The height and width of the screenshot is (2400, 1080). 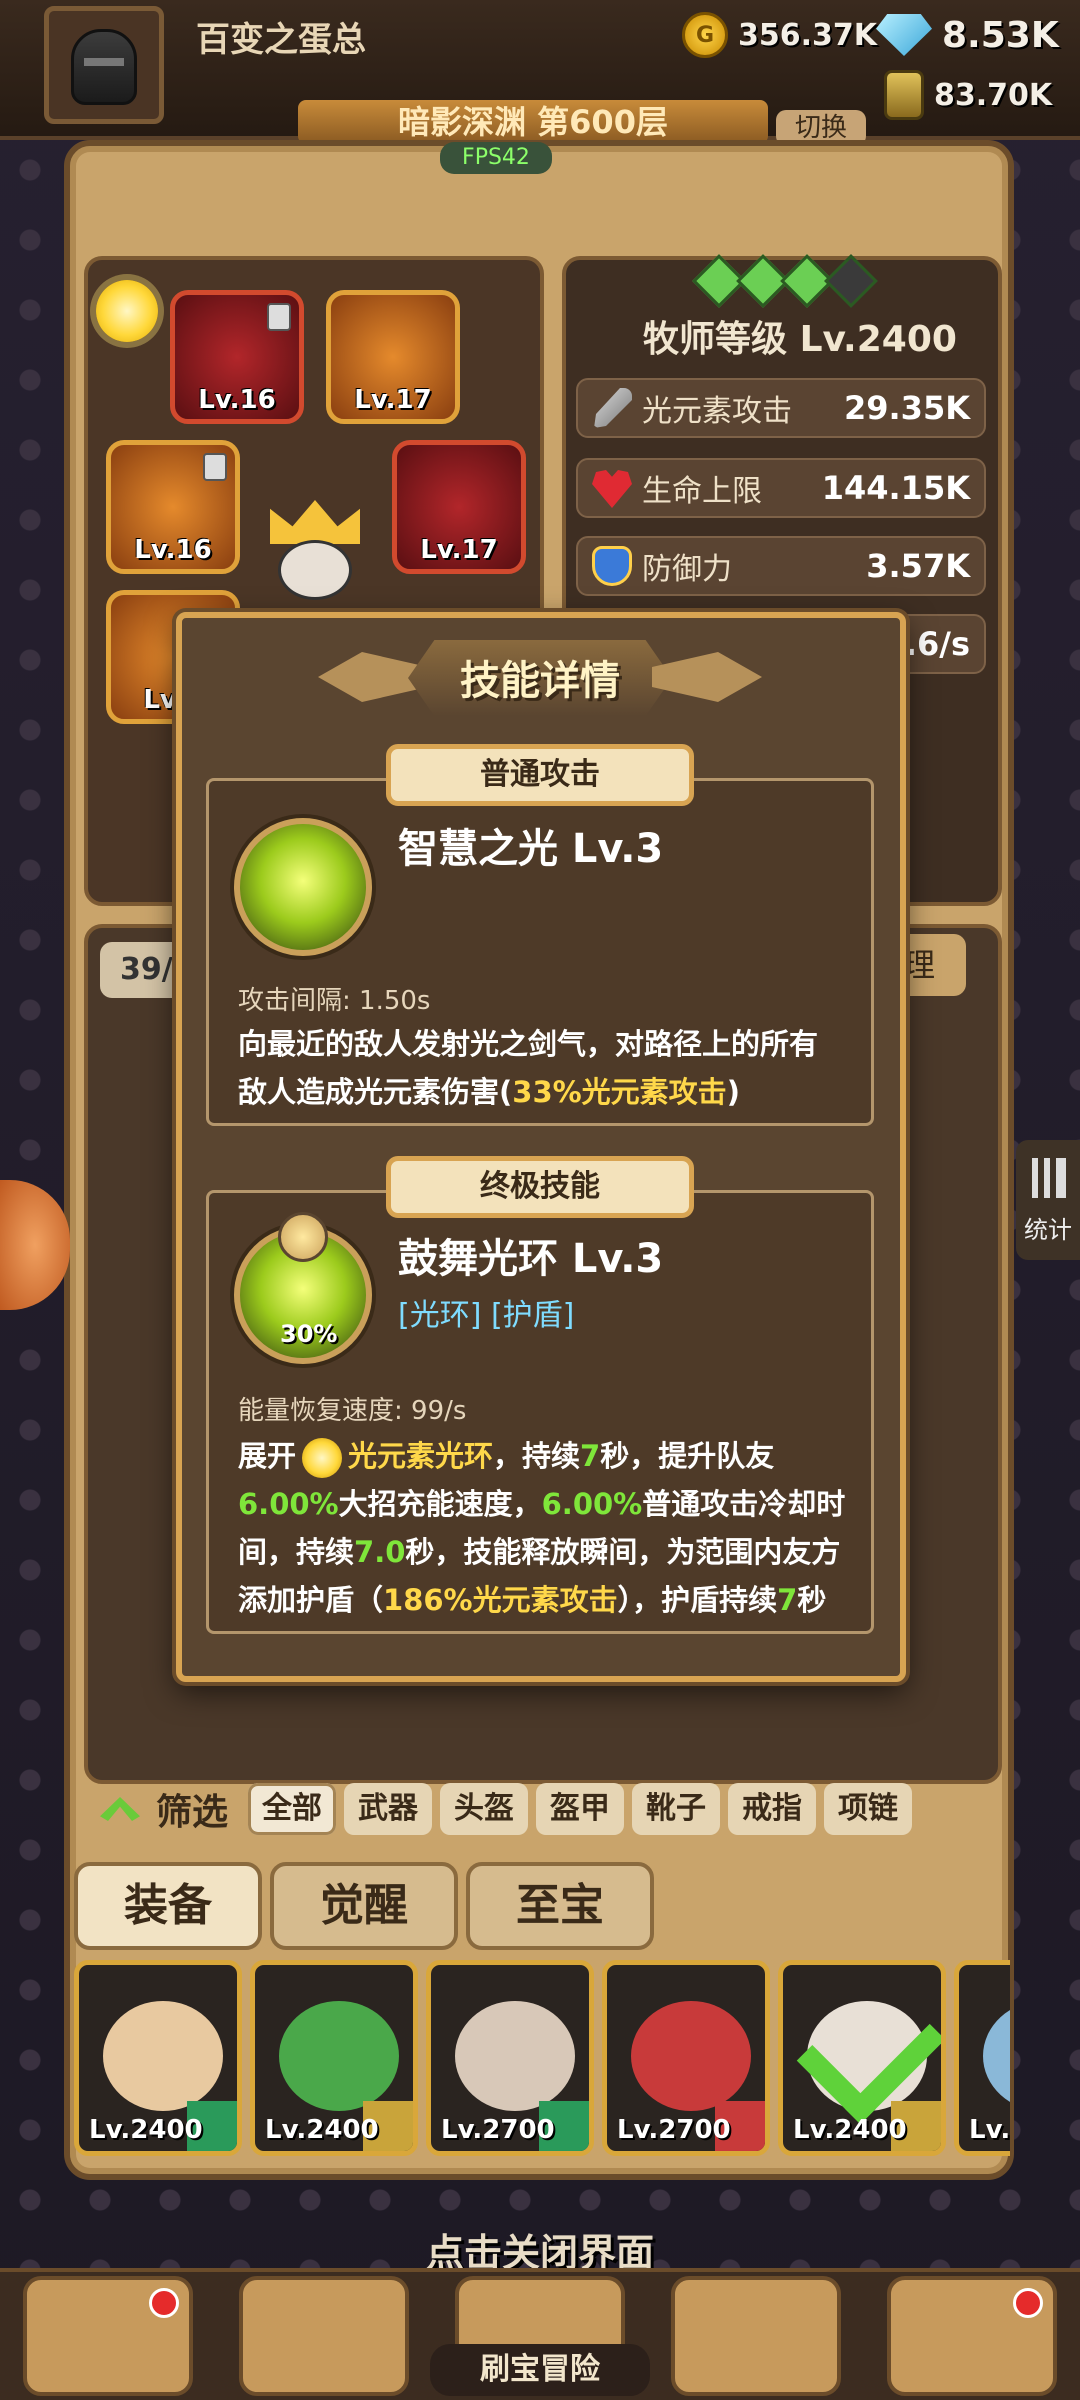 What do you see at coordinates (989, 2130) in the screenshot?
I see `hero-level: Lv.2` at bounding box center [989, 2130].